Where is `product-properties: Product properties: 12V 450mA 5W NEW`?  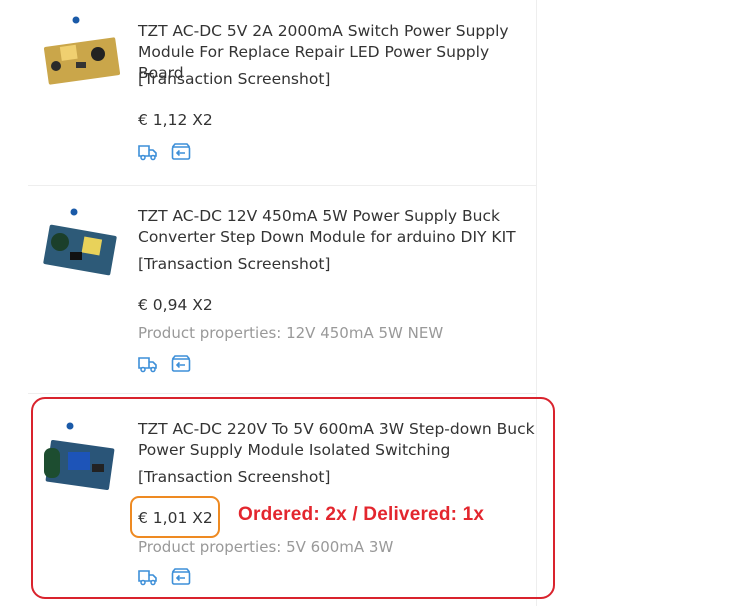 product-properties: Product properties: 12V 450mA 5W NEW is located at coordinates (291, 333).